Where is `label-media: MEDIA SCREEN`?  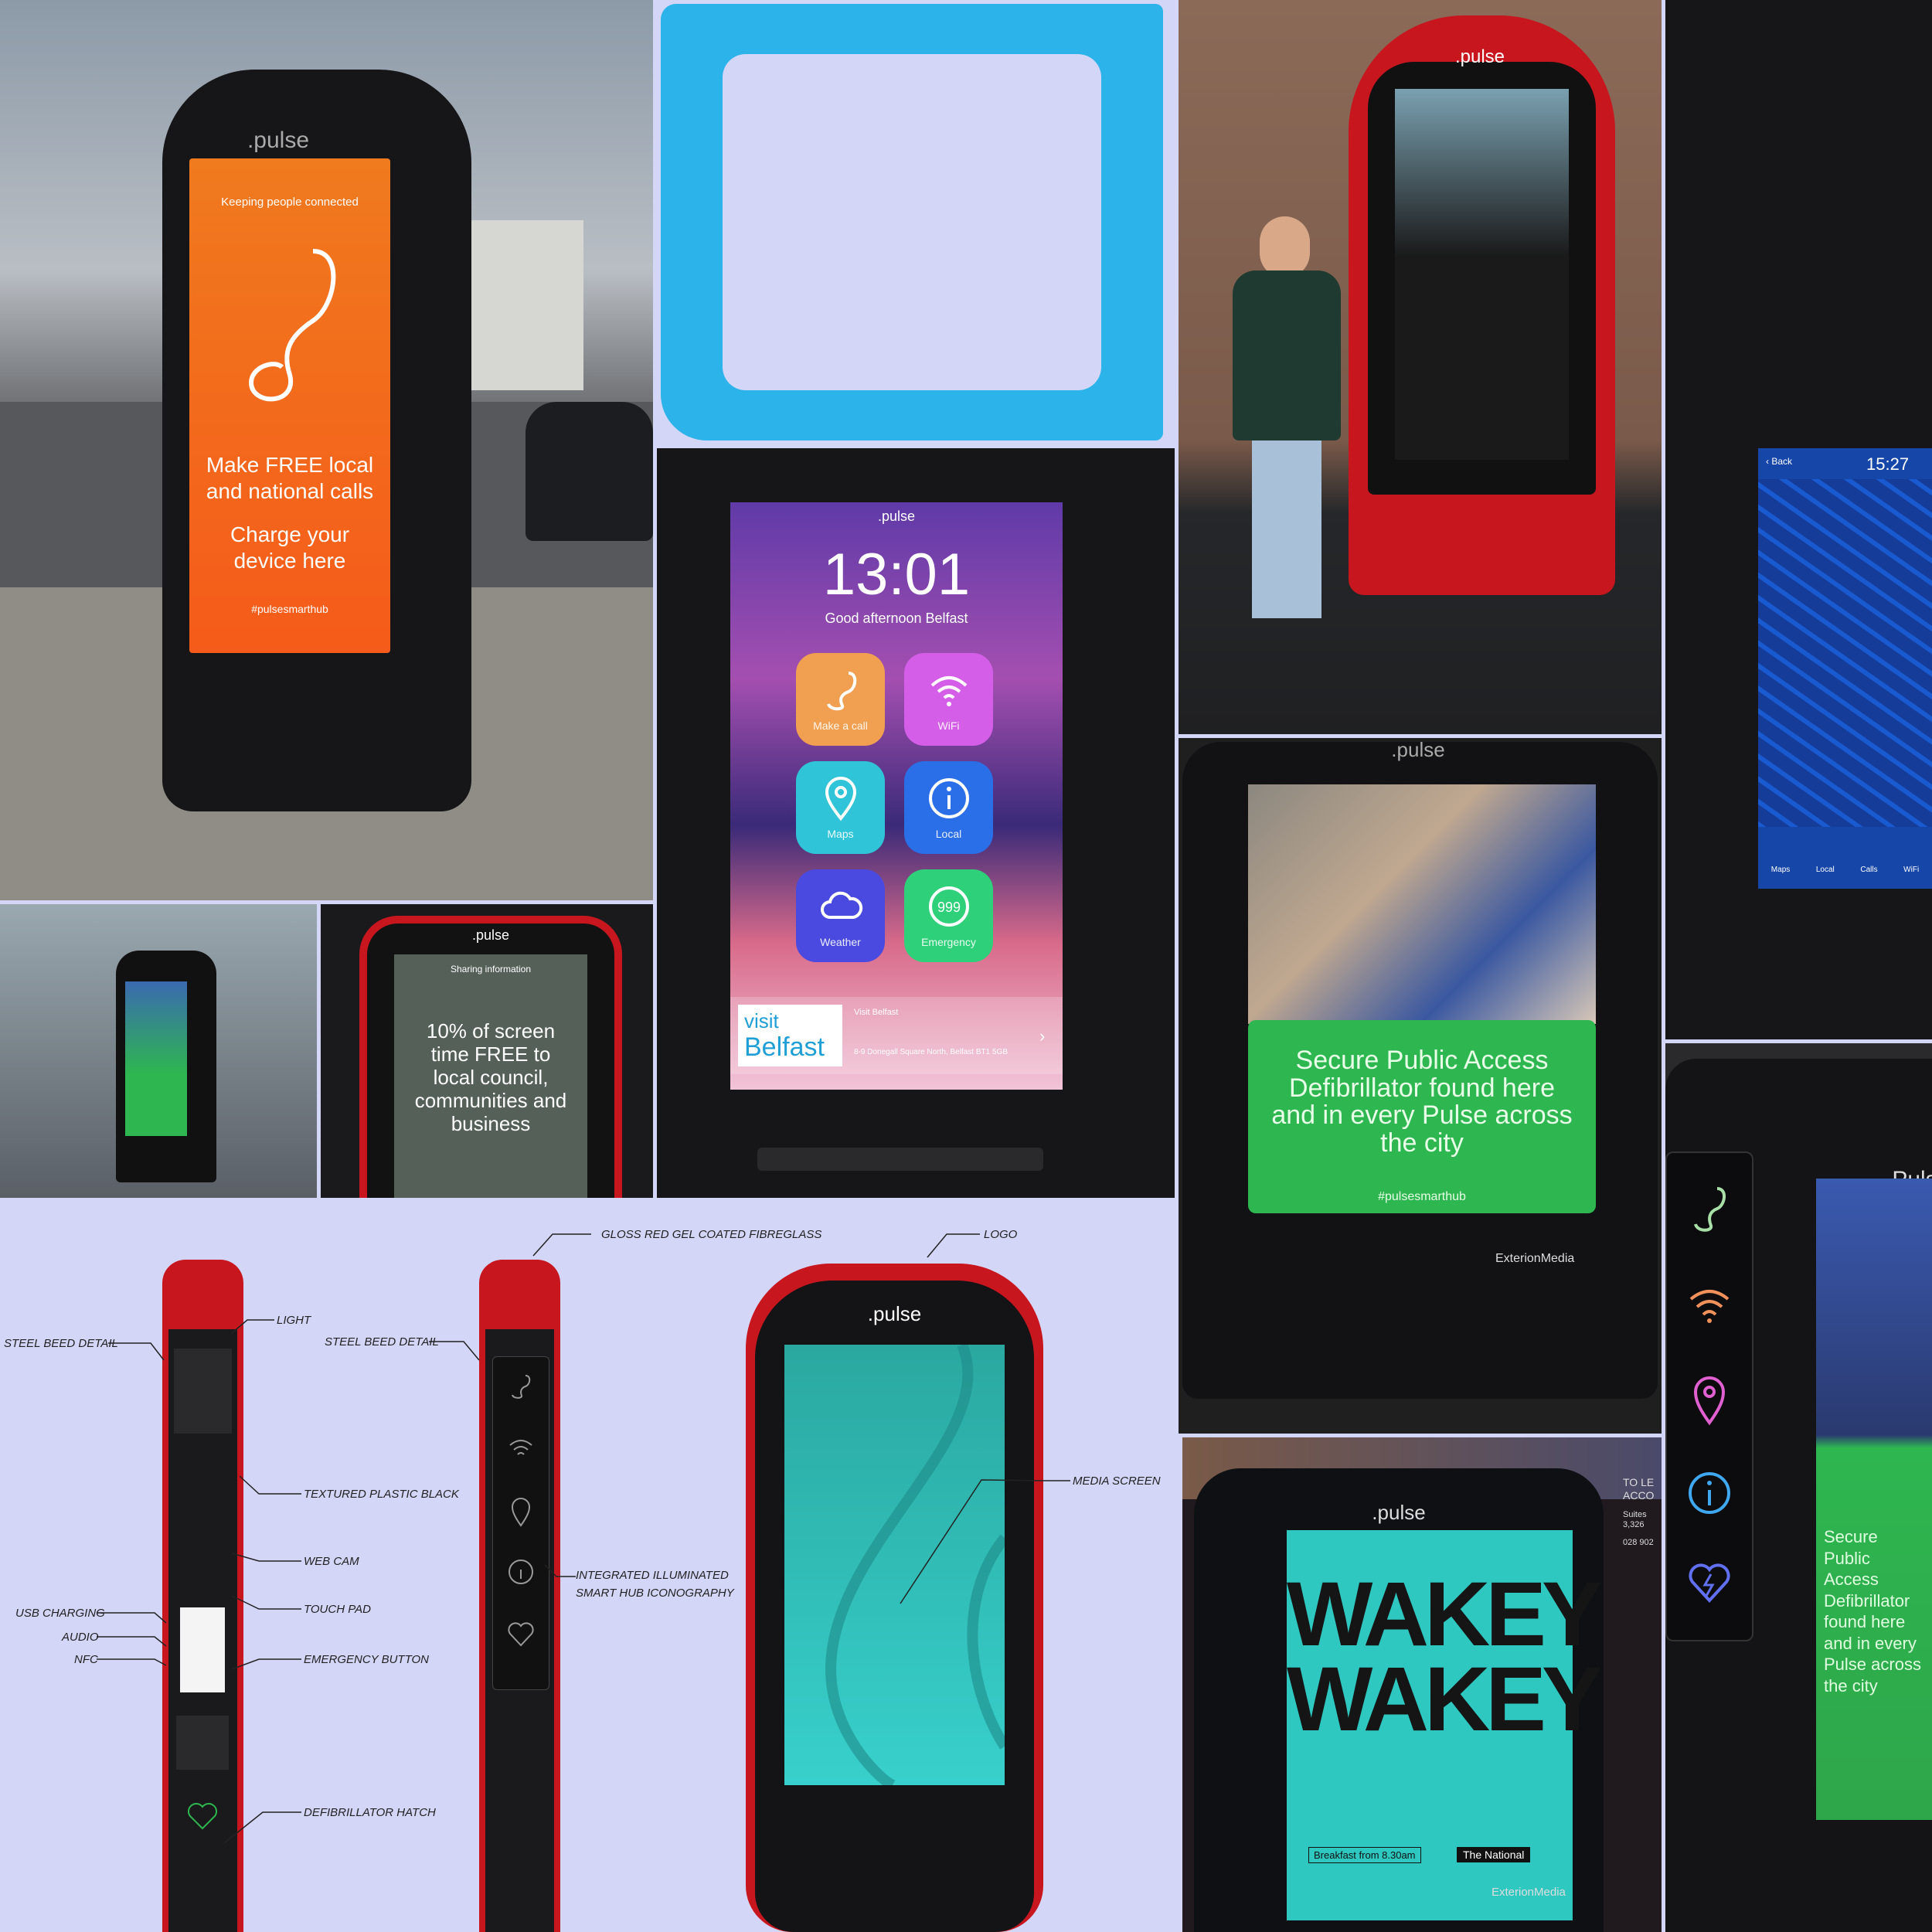
label-media: MEDIA SCREEN is located at coordinates (1117, 1482).